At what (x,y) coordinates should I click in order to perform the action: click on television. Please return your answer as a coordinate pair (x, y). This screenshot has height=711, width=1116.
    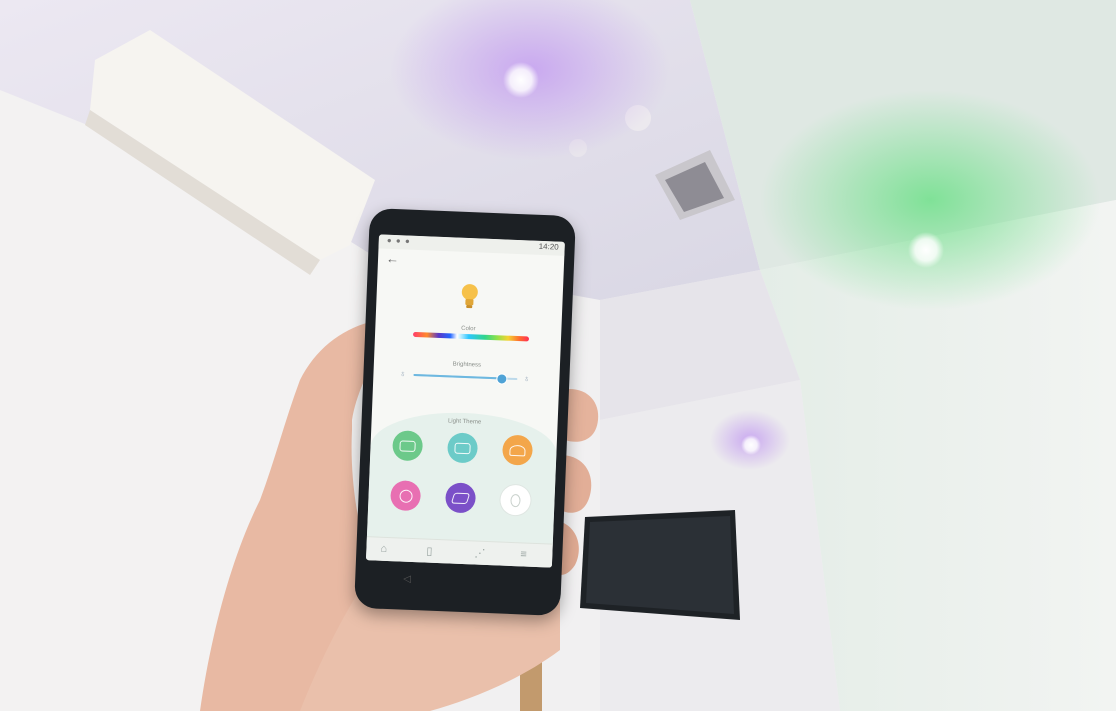
    Looking at the image, I should click on (660, 565).